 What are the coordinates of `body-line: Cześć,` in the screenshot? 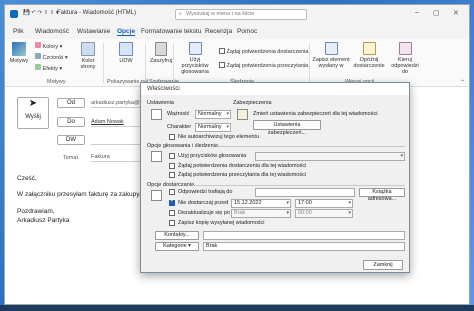 It's located at (27, 178).